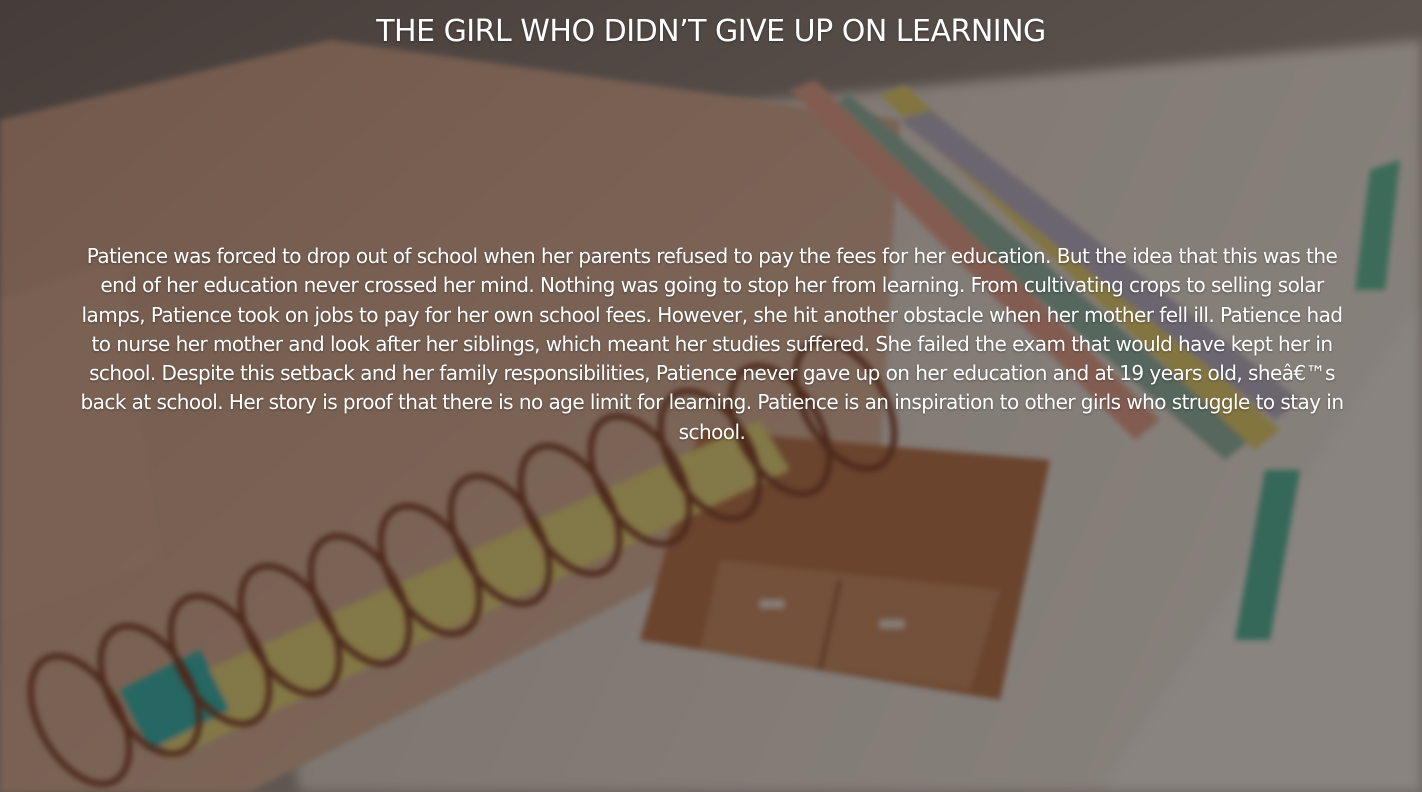 The height and width of the screenshot is (792, 1422). What do you see at coordinates (711, 31) in the screenshot?
I see `story-title: THE GIRL WHO DIDN’T GIVE UP ON LEARNING` at bounding box center [711, 31].